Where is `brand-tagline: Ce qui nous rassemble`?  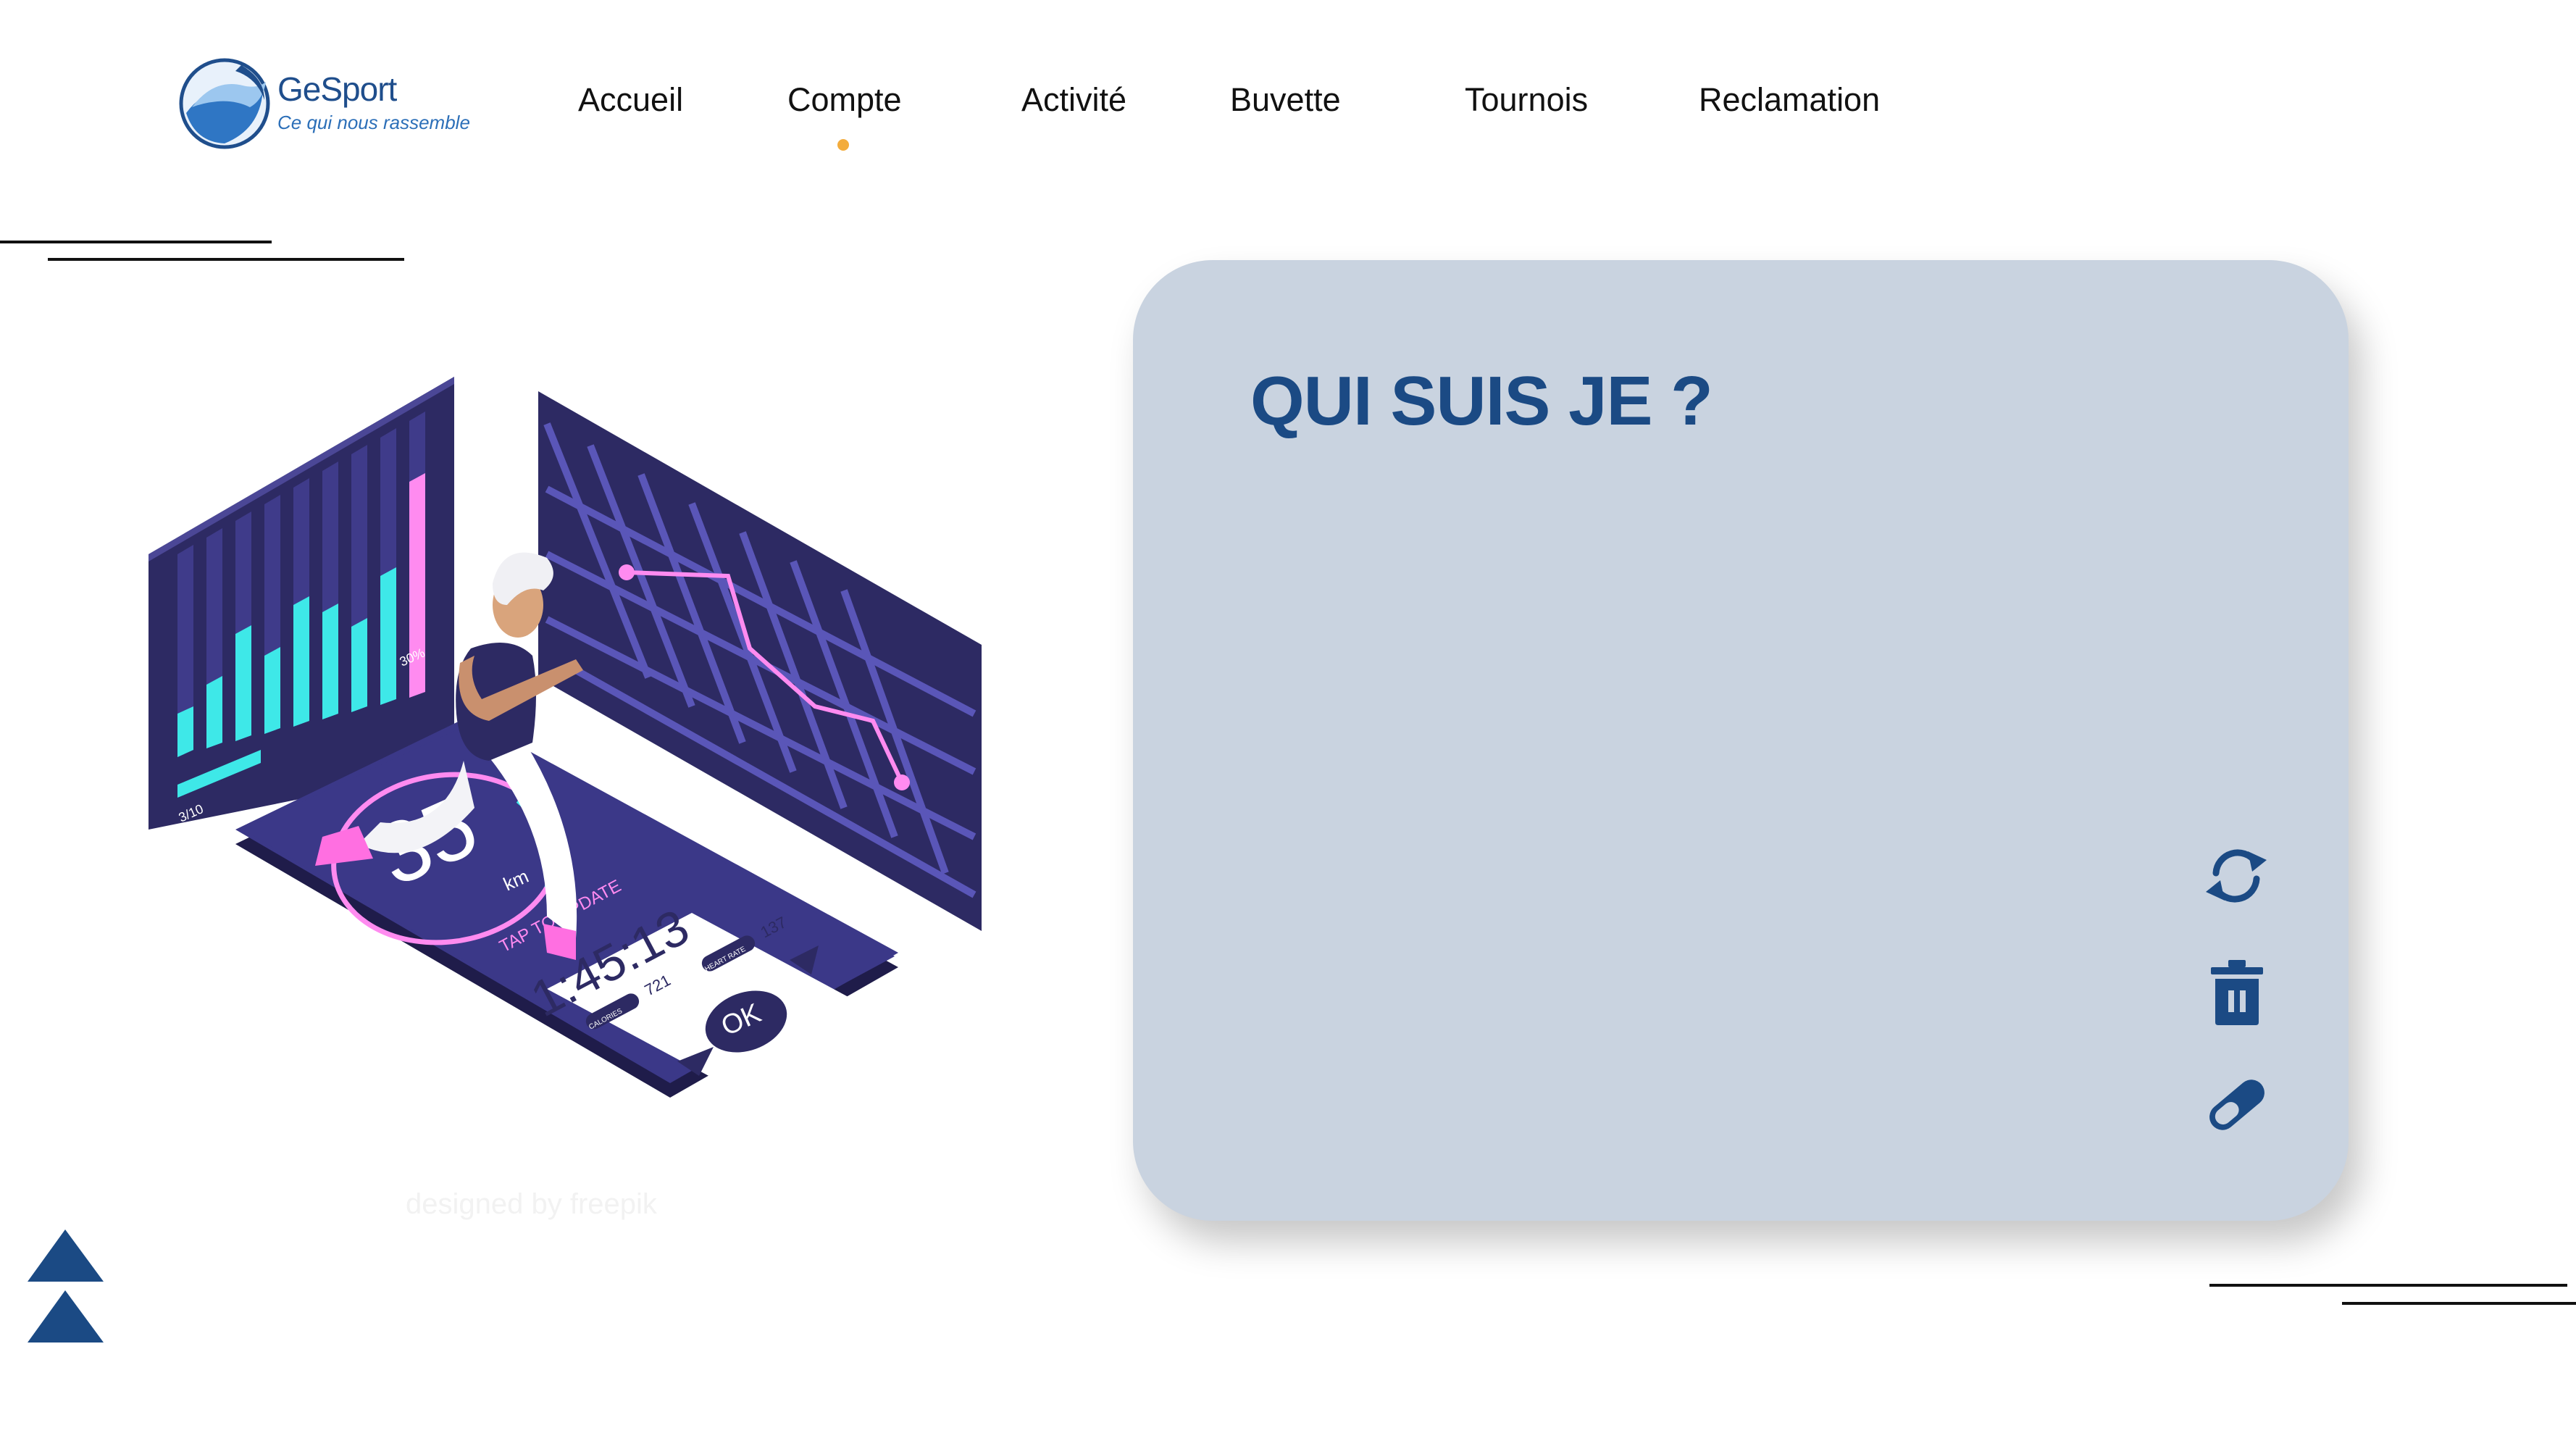
brand-tagline: Ce qui nous rassemble is located at coordinates (373, 123).